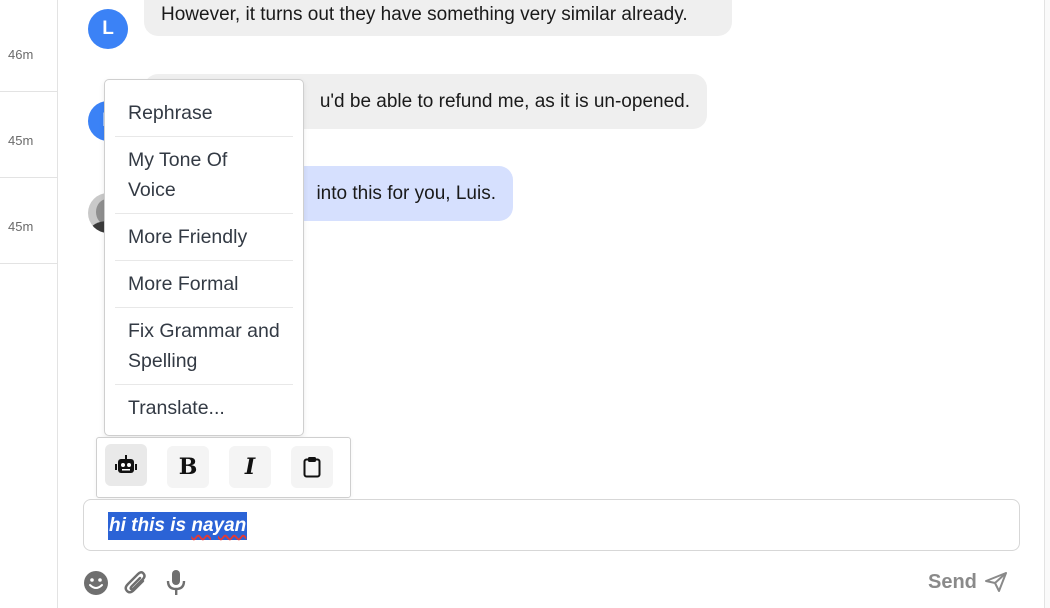 The width and height of the screenshot is (1050, 608). I want to click on italic-button: I, so click(250, 467).